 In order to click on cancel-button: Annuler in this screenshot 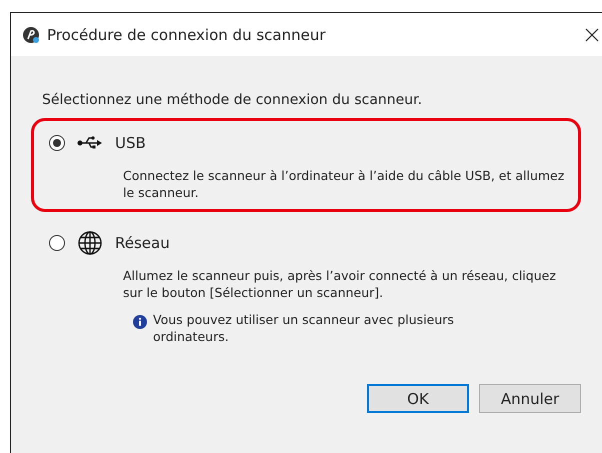, I will do `click(530, 398)`.